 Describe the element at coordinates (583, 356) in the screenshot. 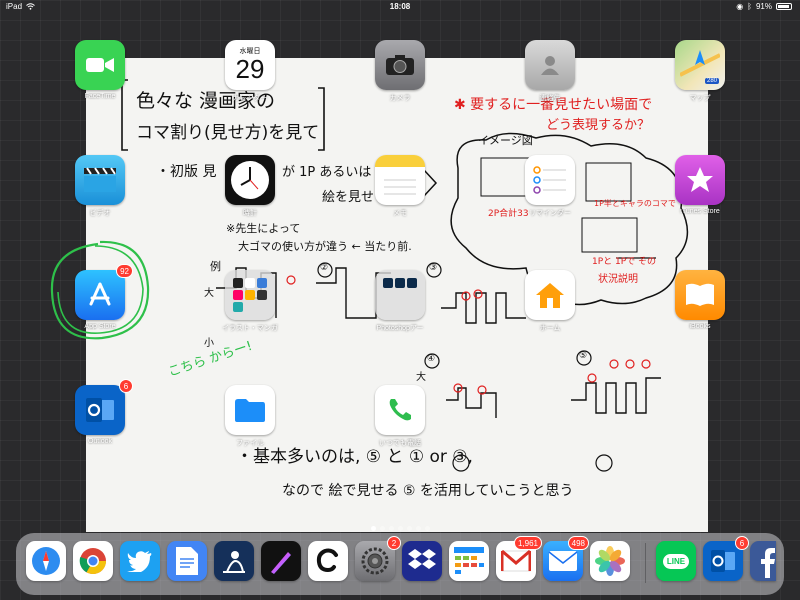

I see `marker-5: ⑤` at that location.